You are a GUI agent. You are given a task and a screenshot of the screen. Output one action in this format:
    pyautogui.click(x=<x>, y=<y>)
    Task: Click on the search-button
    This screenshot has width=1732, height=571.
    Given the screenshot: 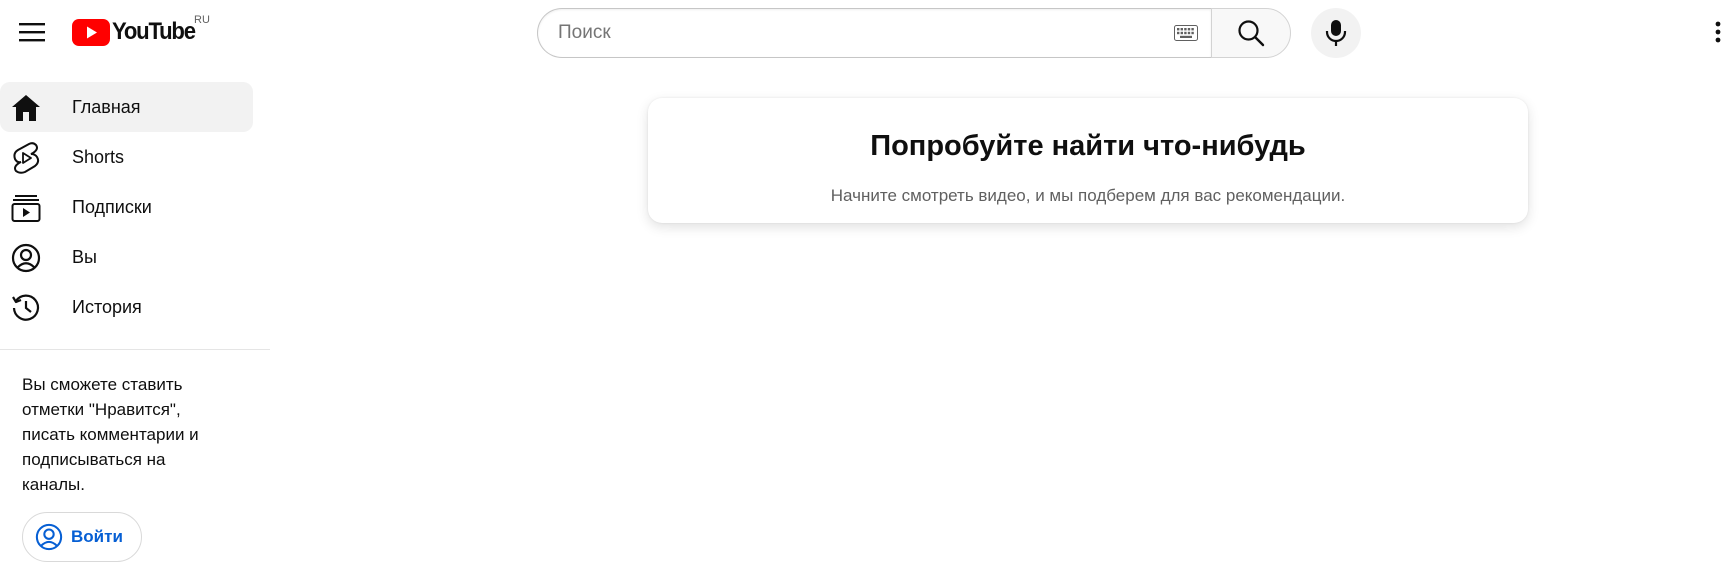 What is the action you would take?
    pyautogui.click(x=1251, y=33)
    